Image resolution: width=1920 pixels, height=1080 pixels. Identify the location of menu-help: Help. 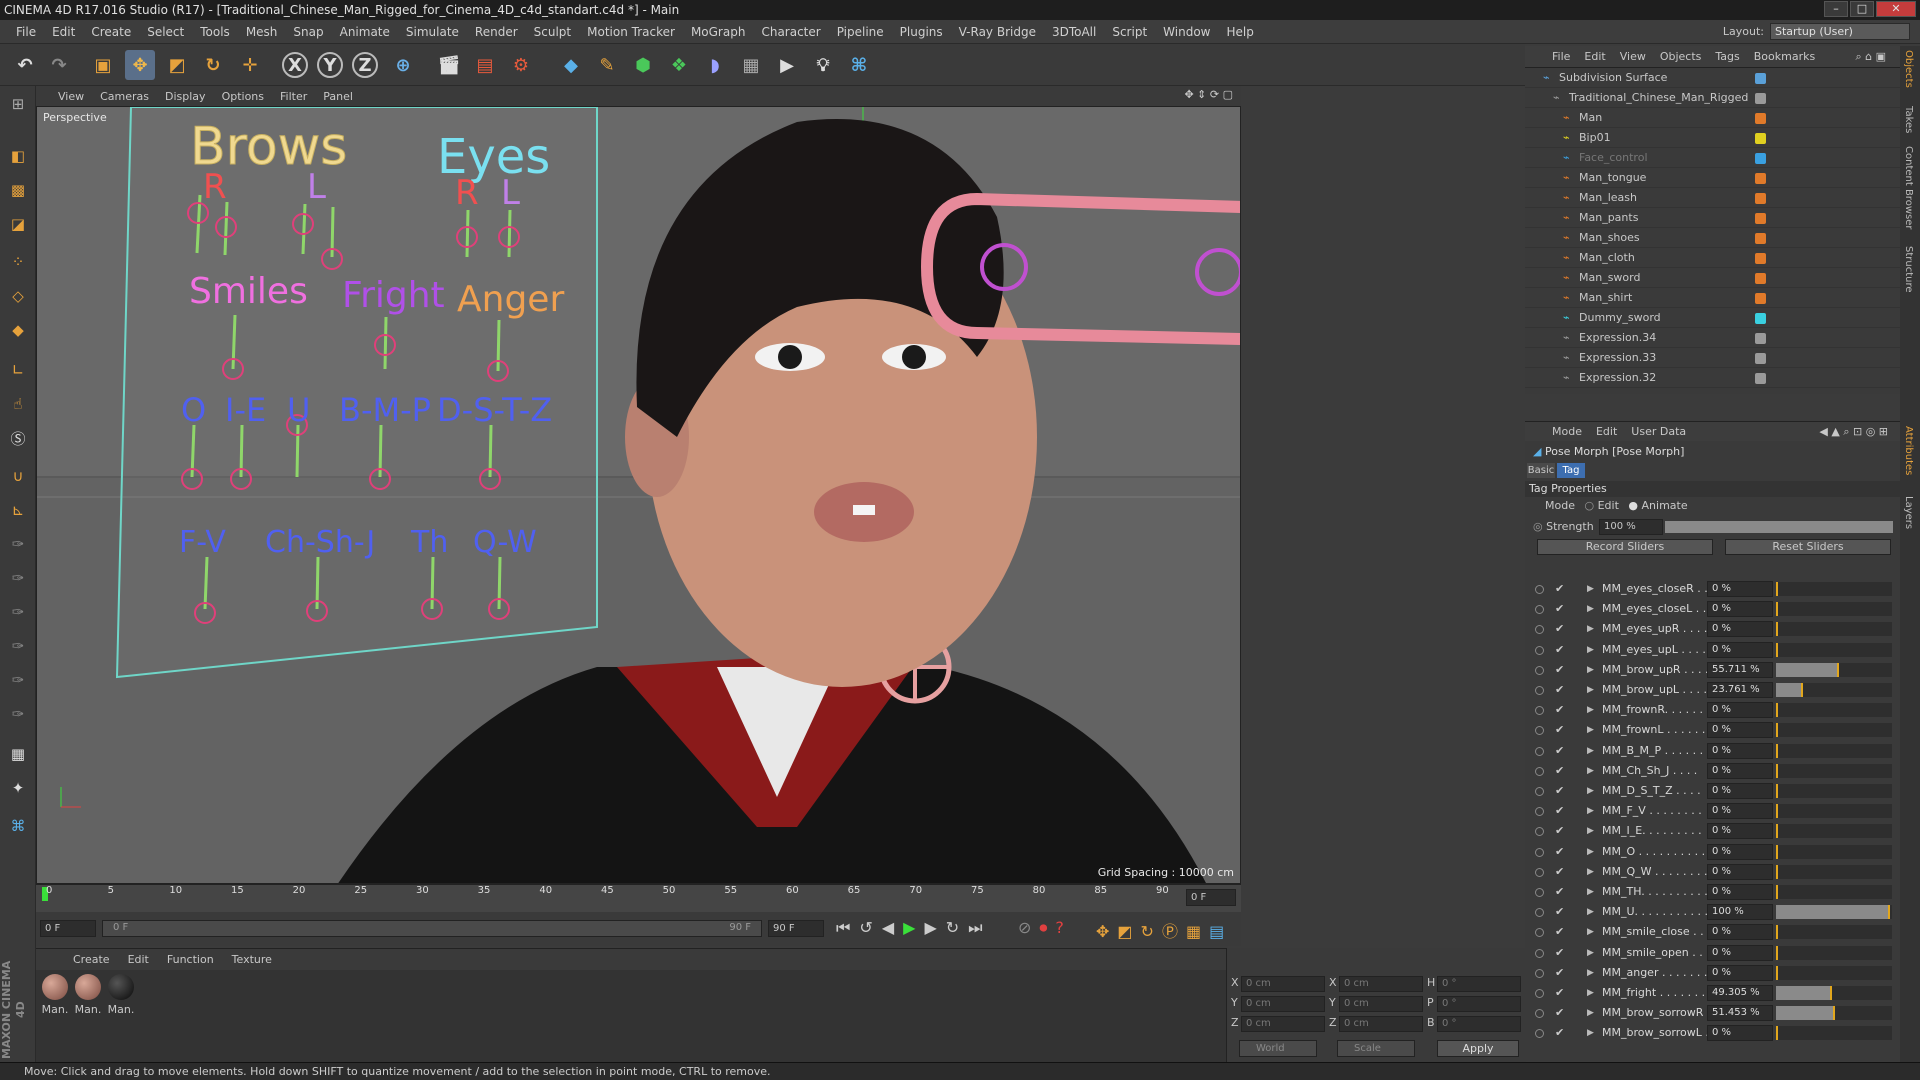
(1239, 32).